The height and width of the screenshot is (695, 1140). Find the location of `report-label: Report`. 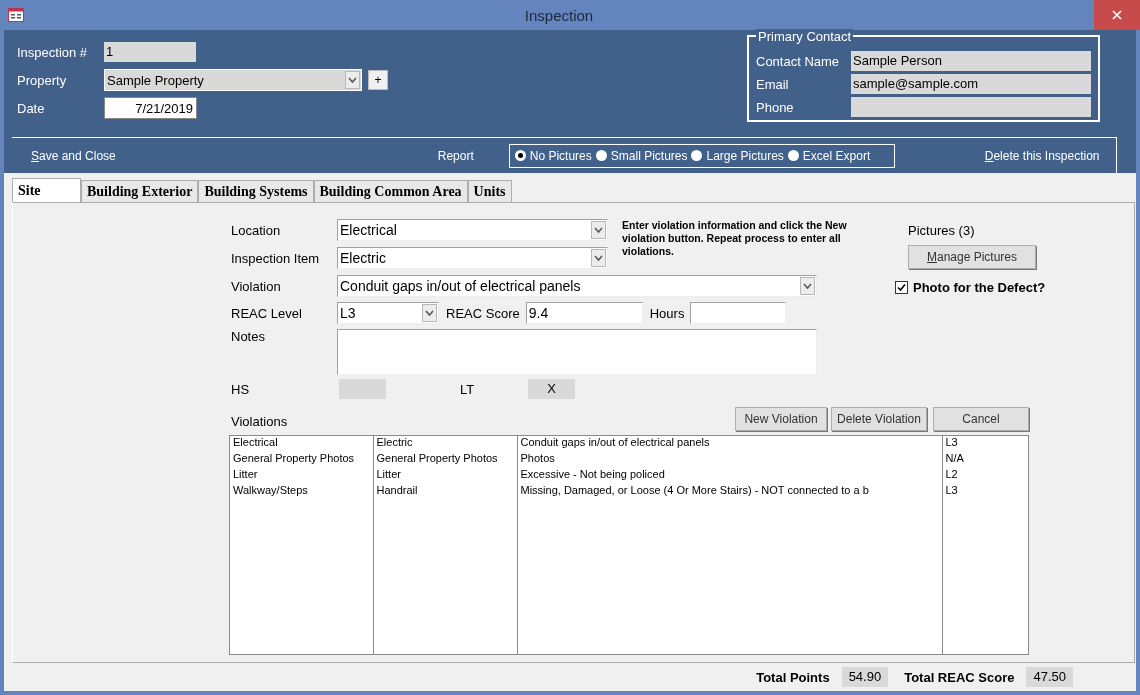

report-label: Report is located at coordinates (455, 155).